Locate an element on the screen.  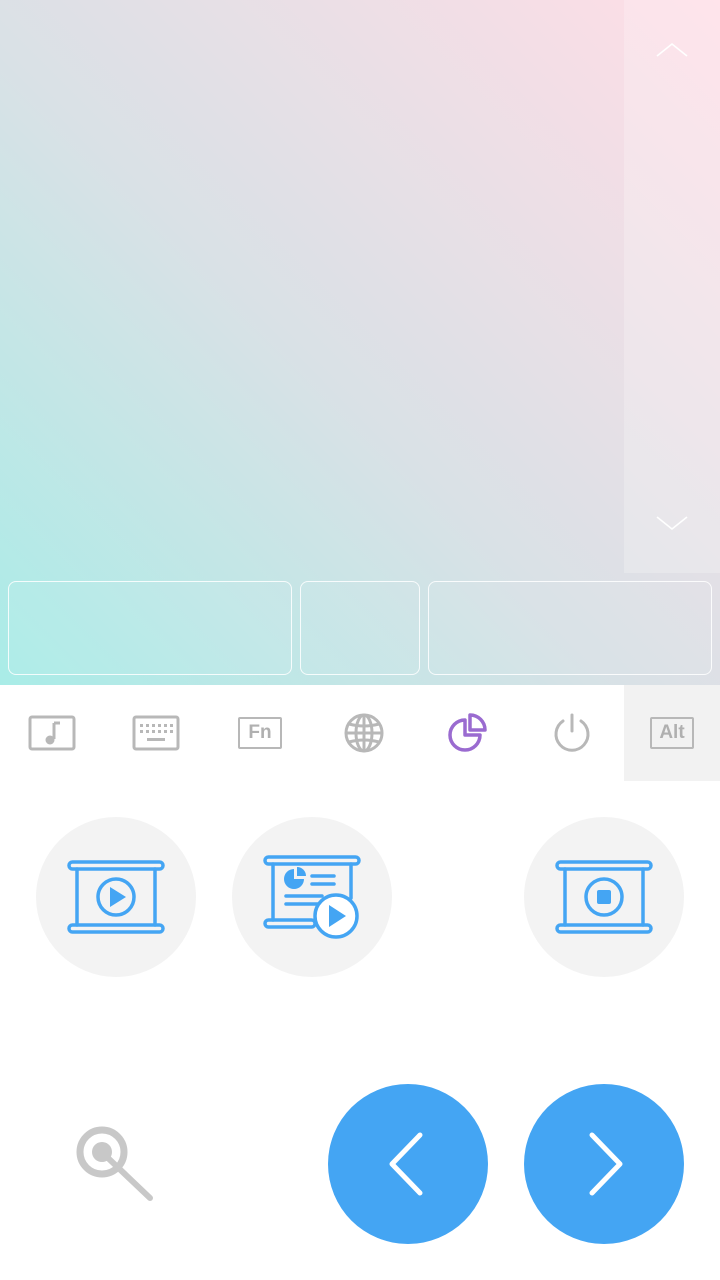
scroll-down-button is located at coordinates (672, 523).